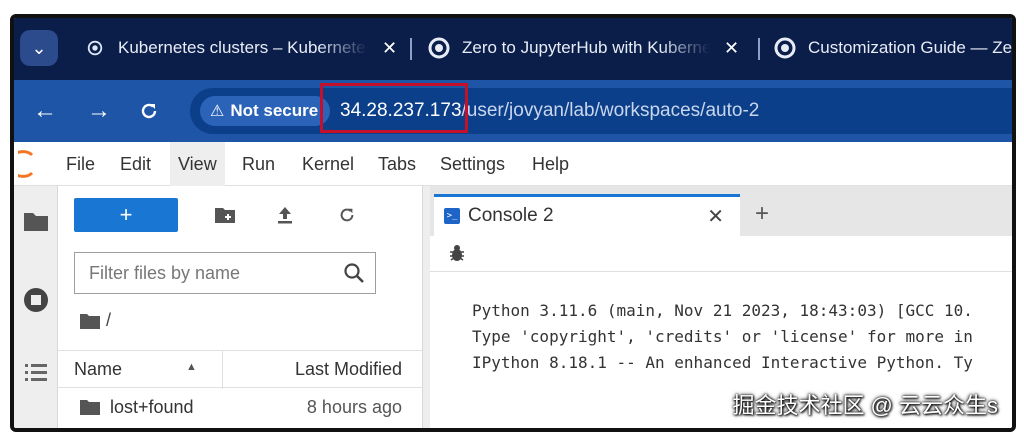 This screenshot has height=438, width=1024. Describe the element at coordinates (587, 215) in the screenshot. I see `tab-console-2: >_ Console 2 ✕` at that location.